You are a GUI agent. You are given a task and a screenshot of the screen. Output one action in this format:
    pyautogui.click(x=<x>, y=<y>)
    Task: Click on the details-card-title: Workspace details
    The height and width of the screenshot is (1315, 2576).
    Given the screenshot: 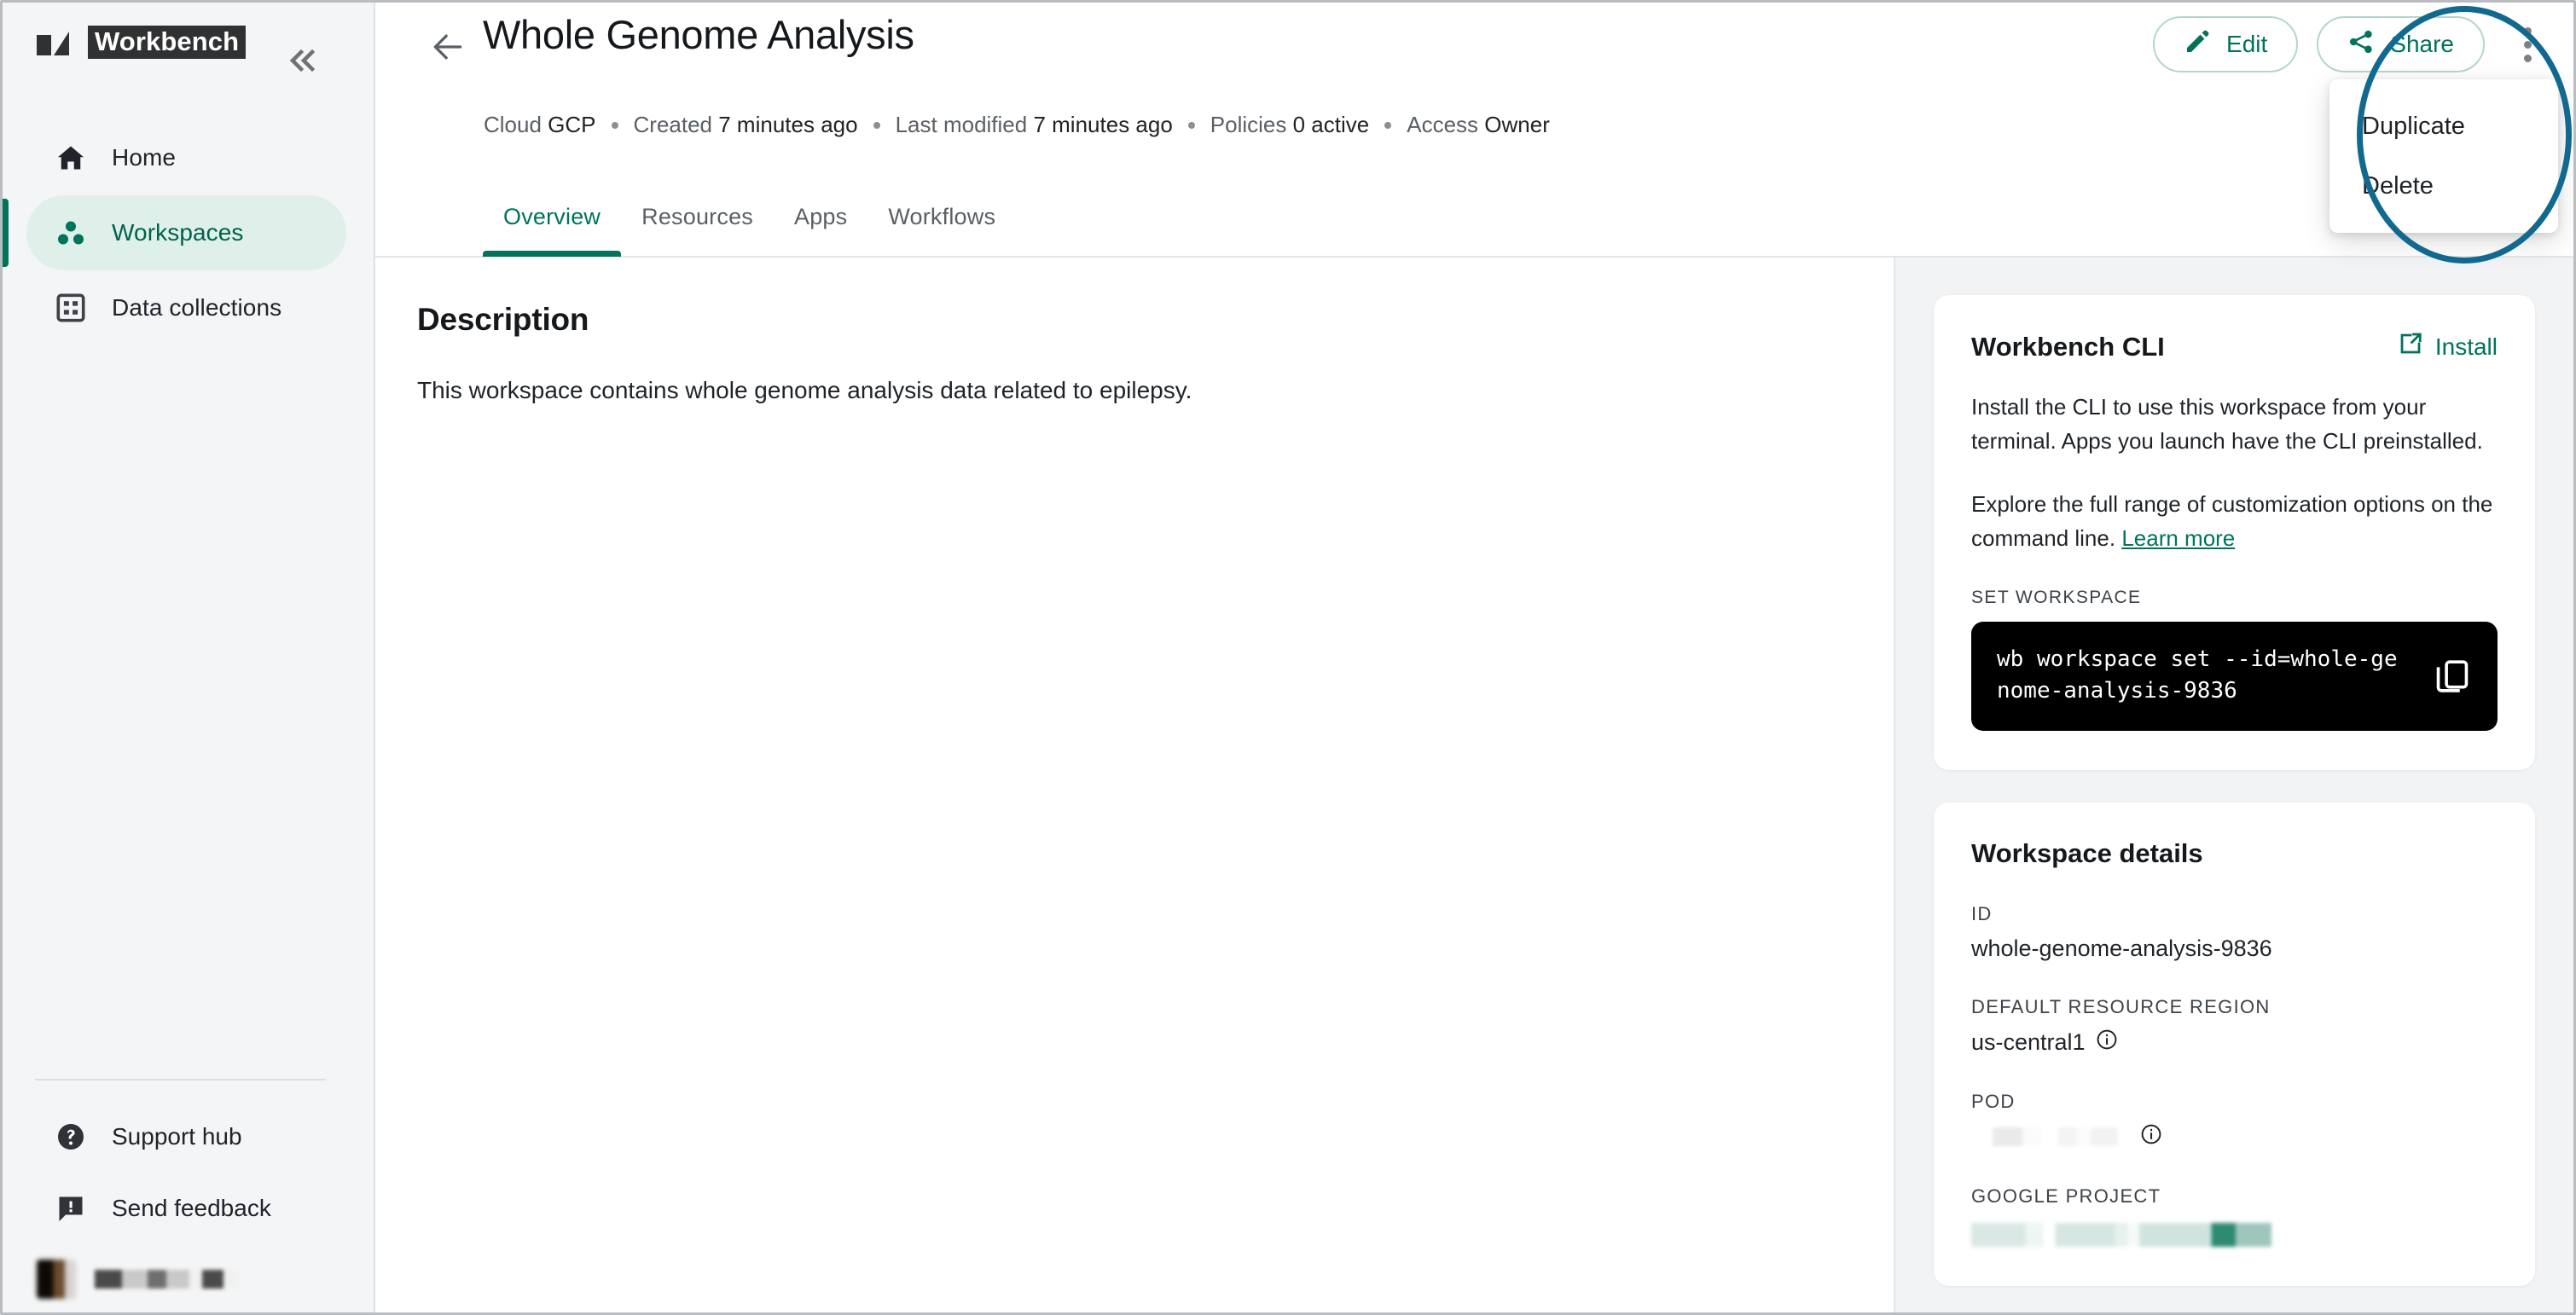 What is the action you would take?
    pyautogui.click(x=2087, y=852)
    